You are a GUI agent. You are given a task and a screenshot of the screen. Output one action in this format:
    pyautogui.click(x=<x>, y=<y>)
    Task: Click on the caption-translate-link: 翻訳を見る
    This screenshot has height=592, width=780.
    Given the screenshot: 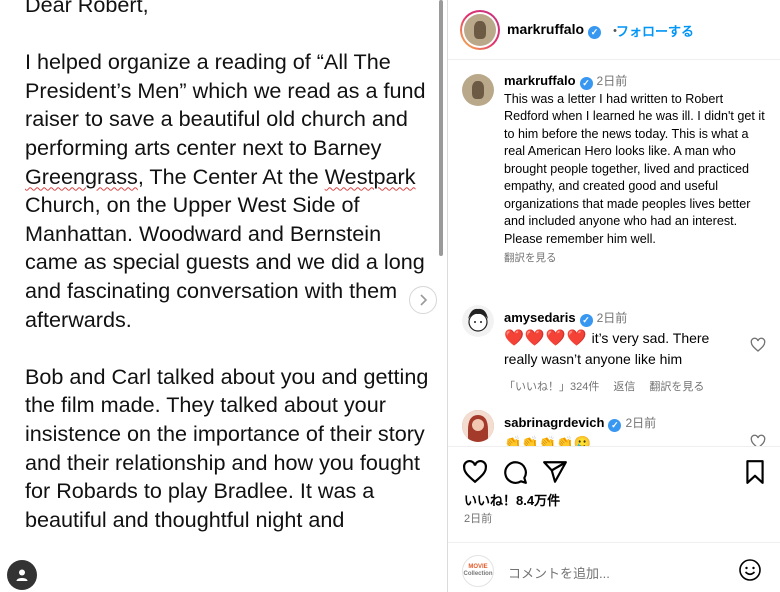 What is the action you would take?
    pyautogui.click(x=635, y=259)
    